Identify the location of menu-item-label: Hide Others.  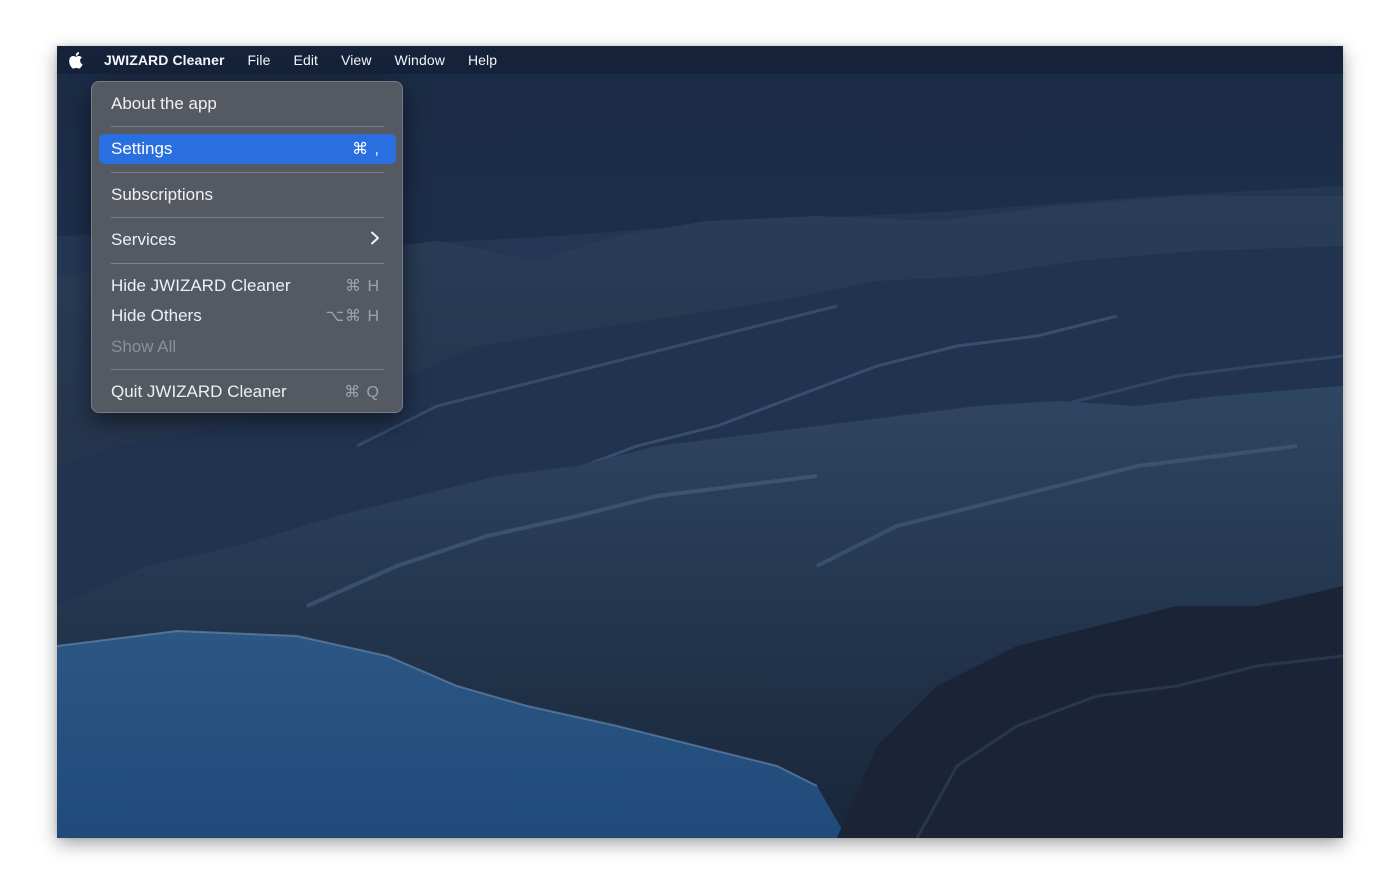
(156, 315).